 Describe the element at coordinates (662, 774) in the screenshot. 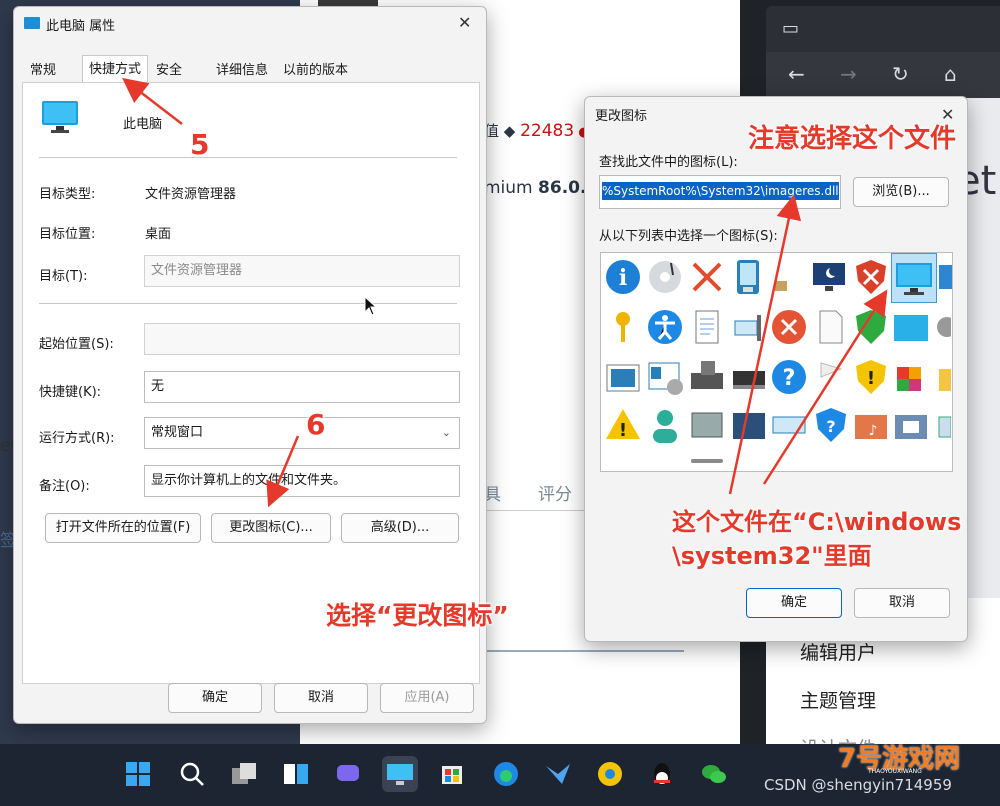

I see `qq-icon` at that location.